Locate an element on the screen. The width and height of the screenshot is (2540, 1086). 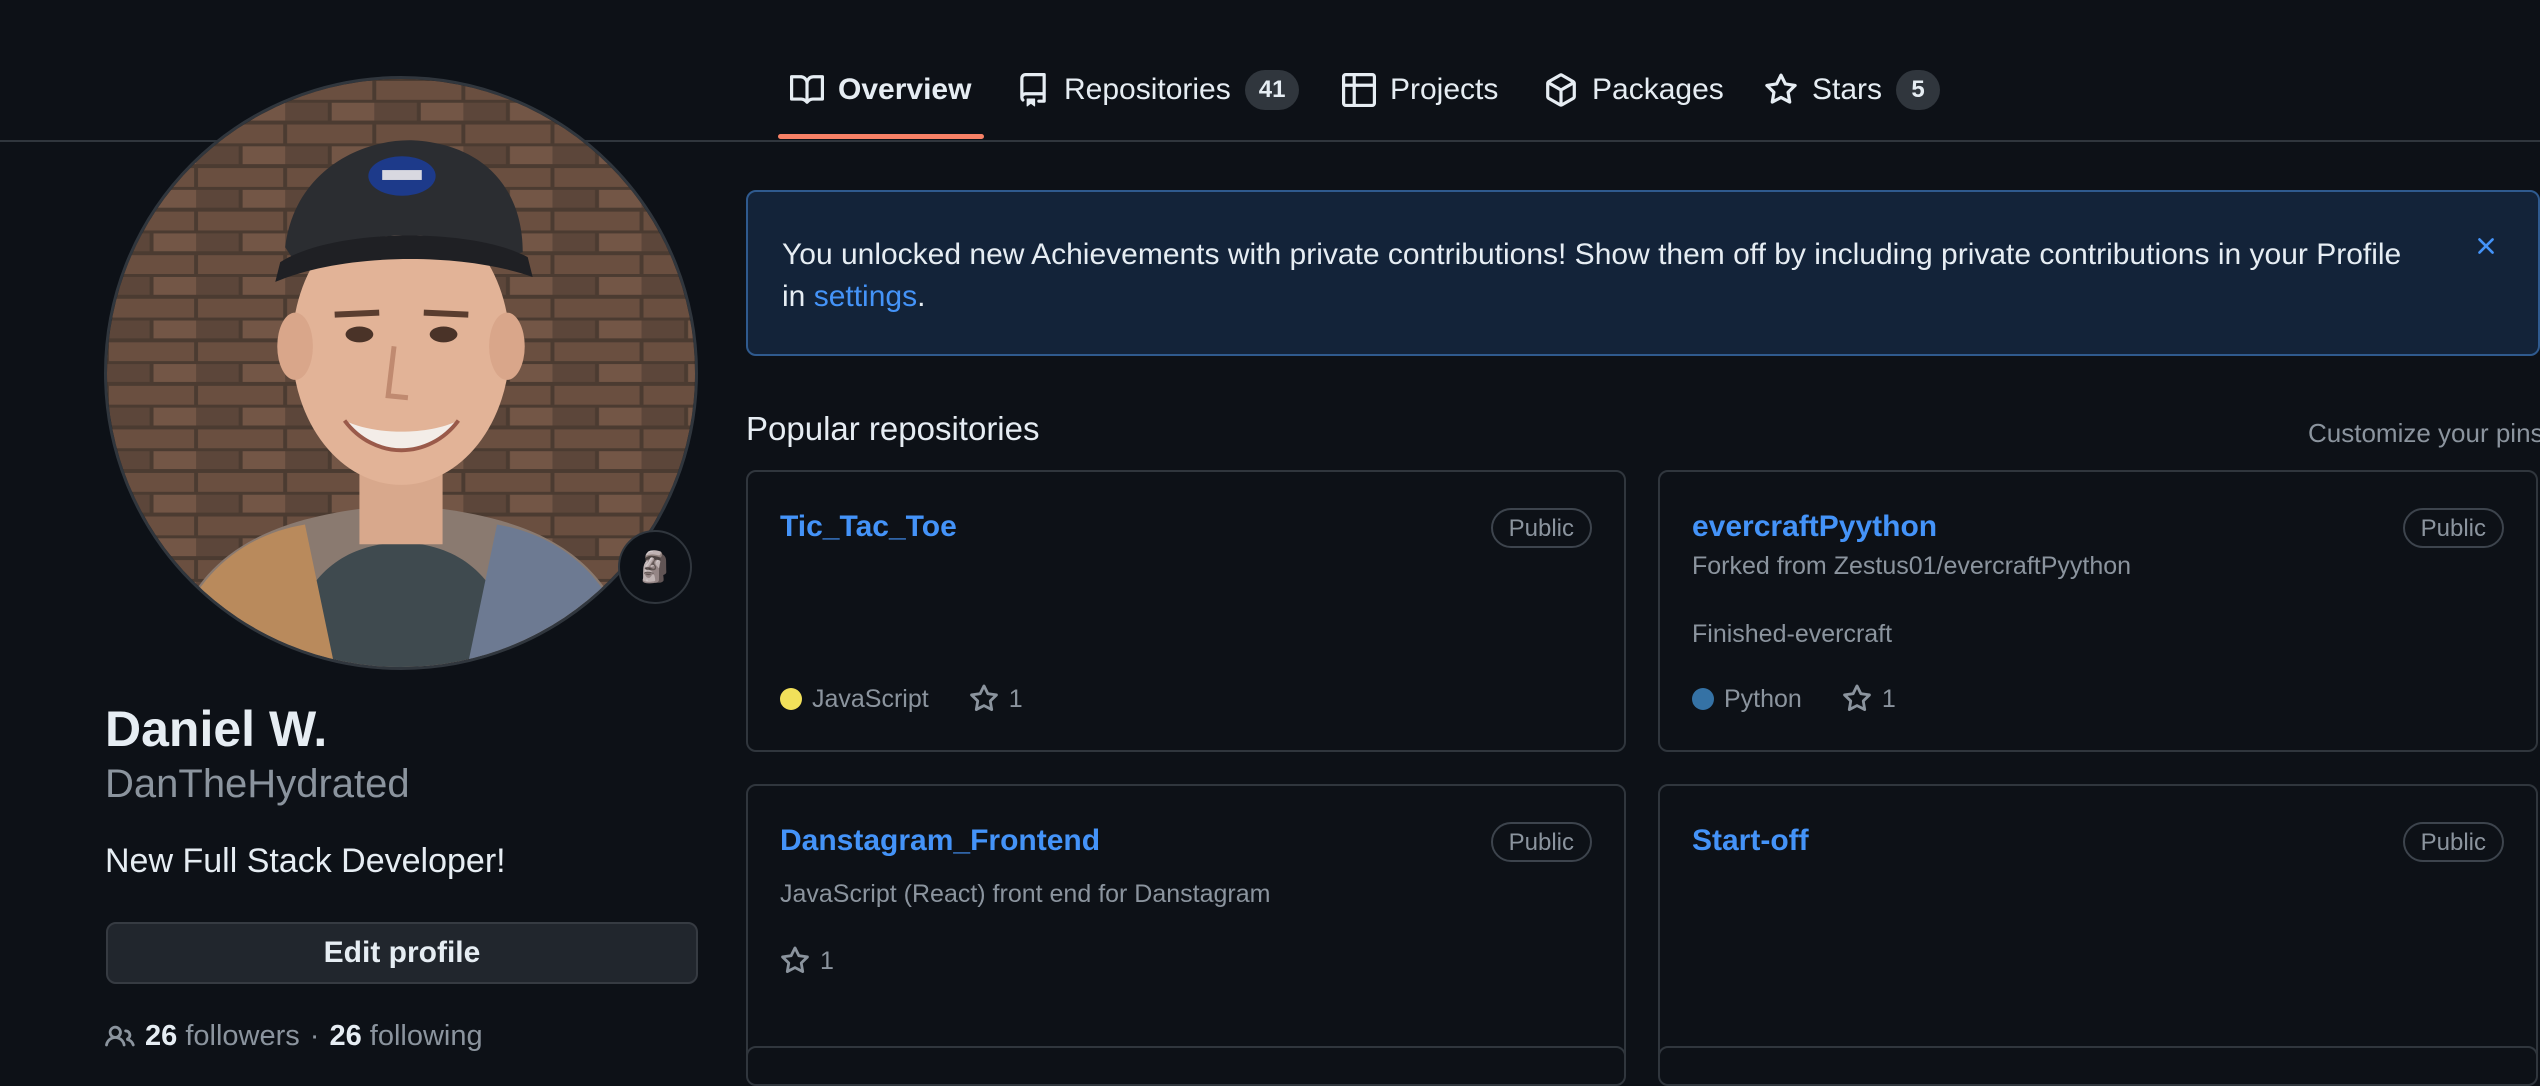
tab-stars-label: Stars is located at coordinates (1847, 89).